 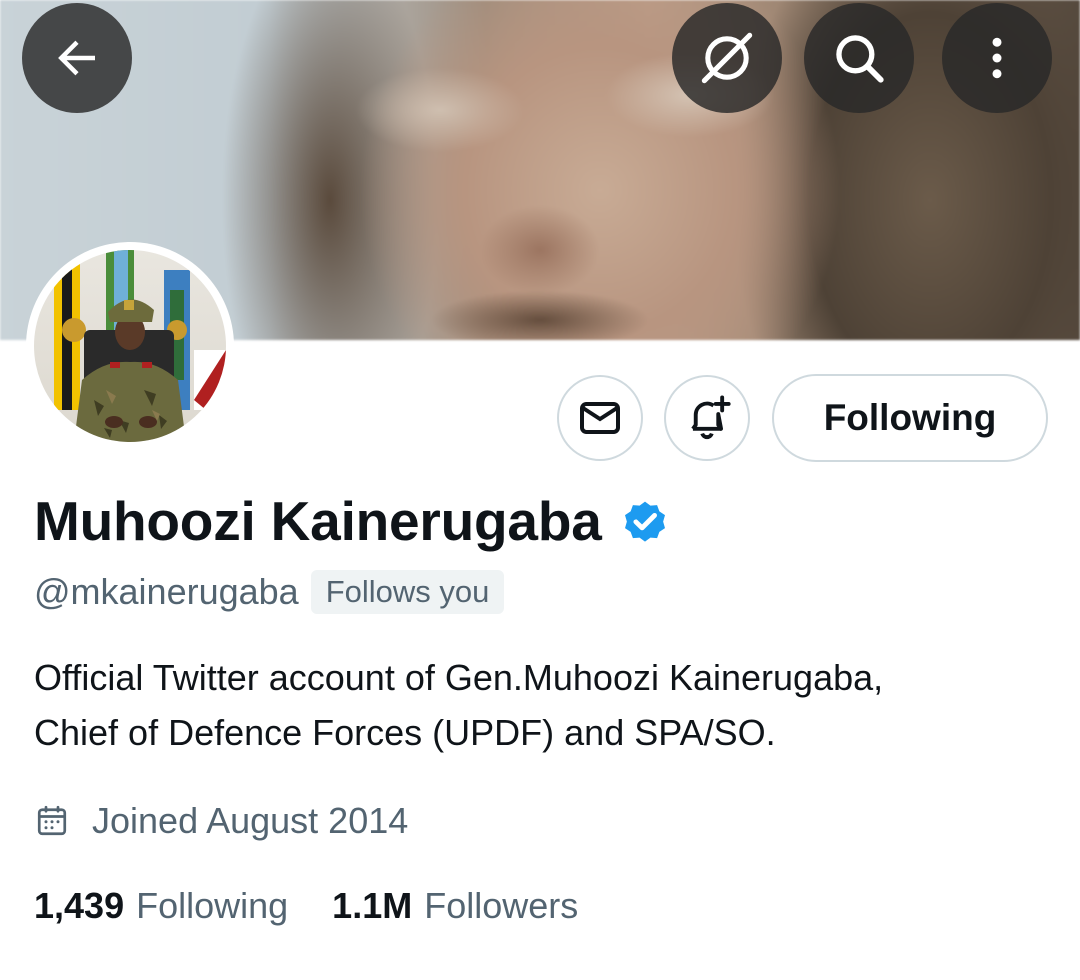 I want to click on arrow-left-icon, so click(x=76, y=58).